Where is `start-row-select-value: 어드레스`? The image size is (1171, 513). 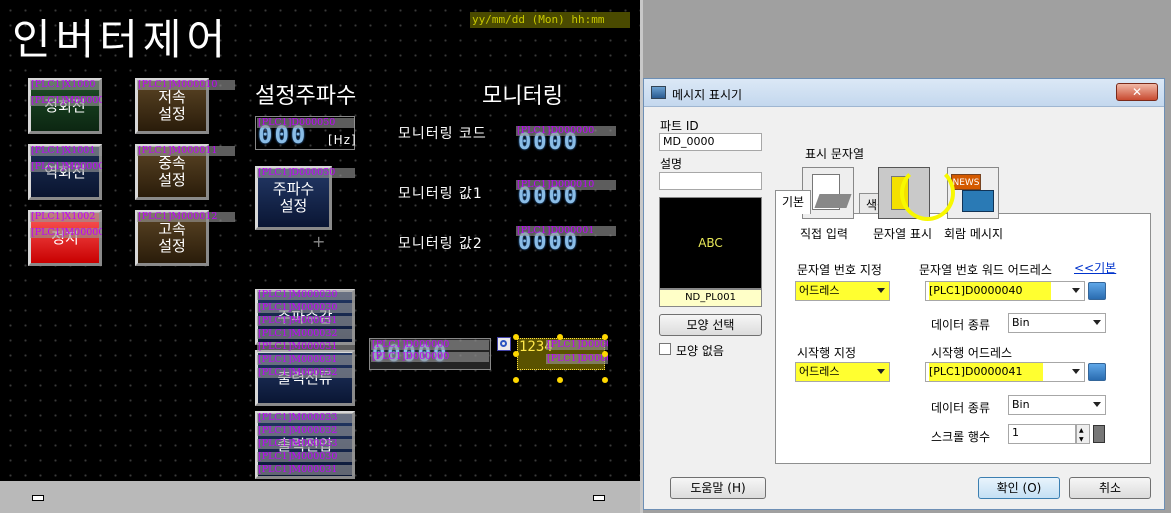
start-row-select-value: 어드레스 is located at coordinates (819, 371).